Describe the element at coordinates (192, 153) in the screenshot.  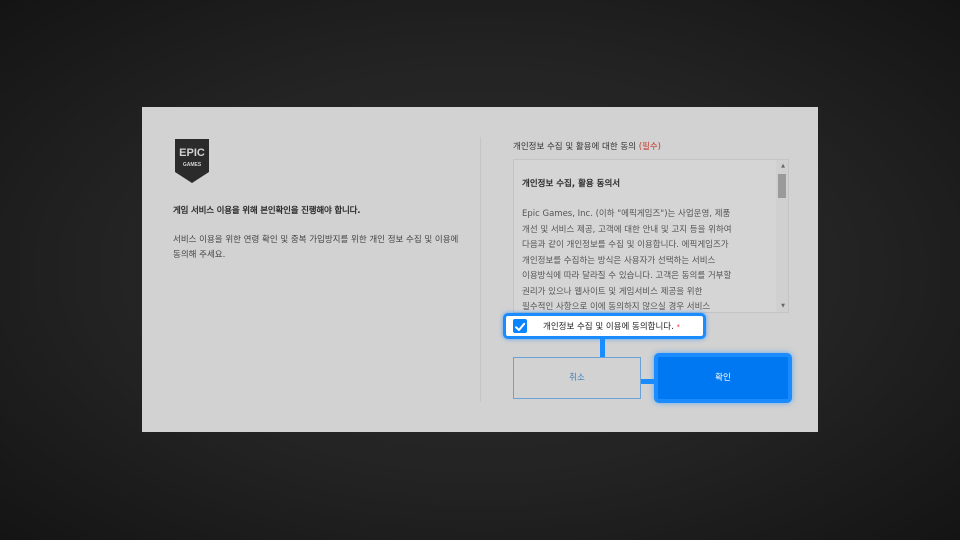
I see `logo-epic-text: EPIC` at that location.